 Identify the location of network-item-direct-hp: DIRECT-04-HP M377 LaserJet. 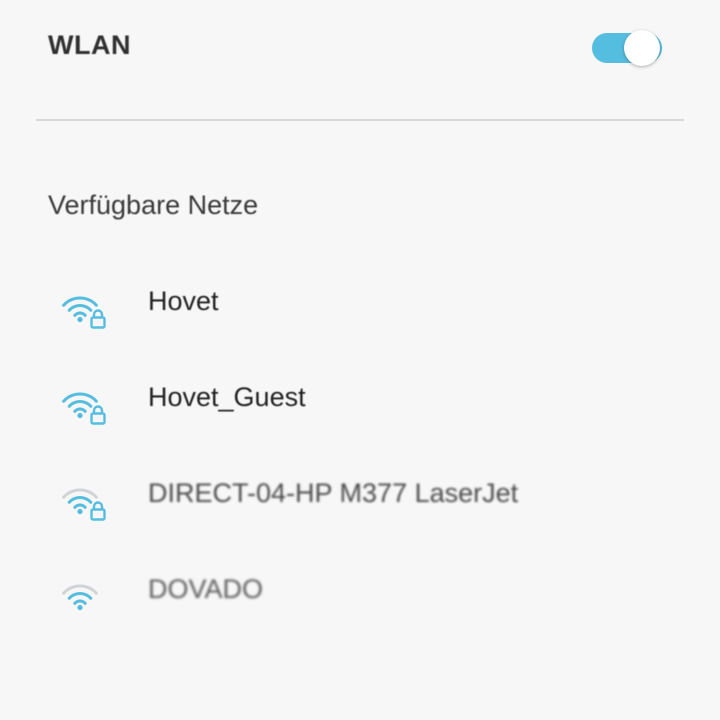
(360, 496).